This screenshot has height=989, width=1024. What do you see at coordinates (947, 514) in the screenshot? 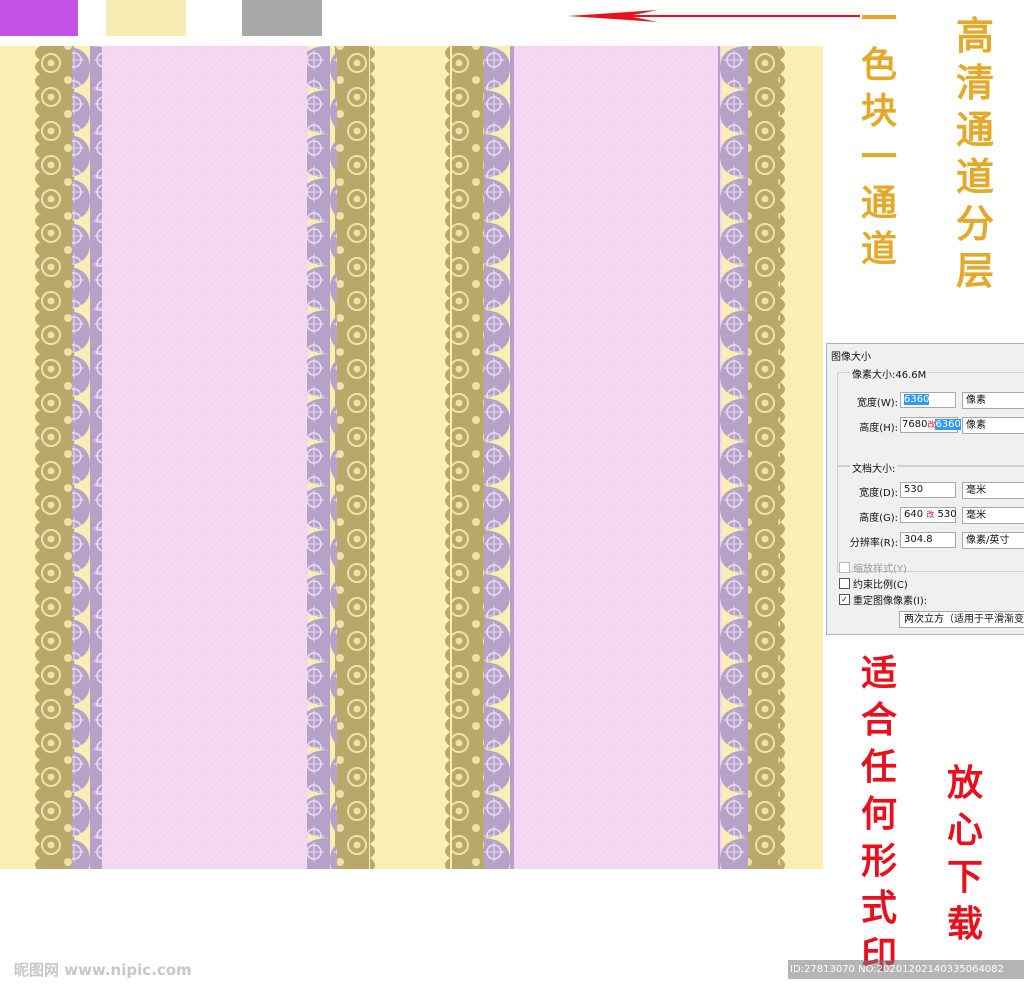
I see `doc-height-value: 530` at bounding box center [947, 514].